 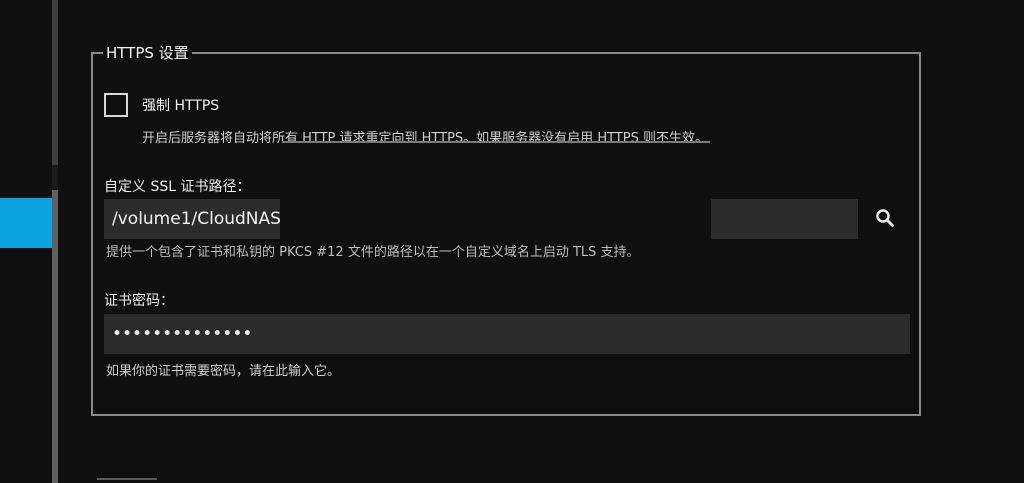 What do you see at coordinates (139, 301) in the screenshot?
I see `cert-password-label: 证书密码：` at bounding box center [139, 301].